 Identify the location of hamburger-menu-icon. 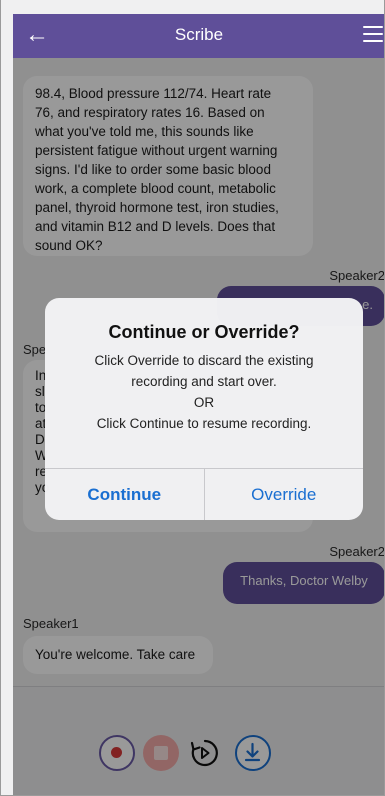
(373, 35).